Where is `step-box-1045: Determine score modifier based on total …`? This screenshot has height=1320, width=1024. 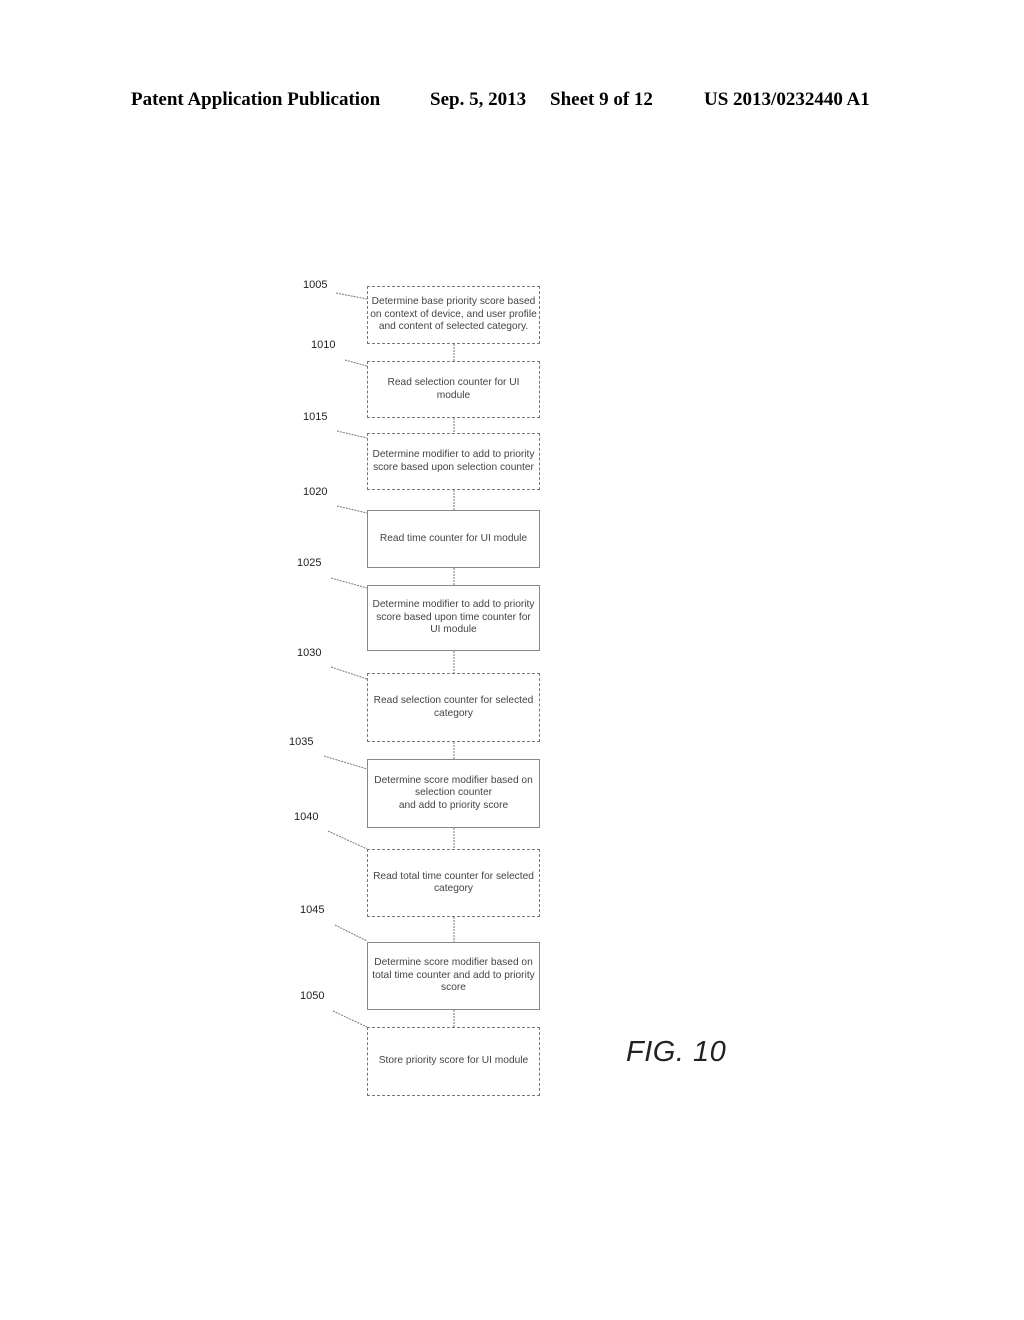
step-box-1045: Determine score modifier based on total … is located at coordinates (453, 976).